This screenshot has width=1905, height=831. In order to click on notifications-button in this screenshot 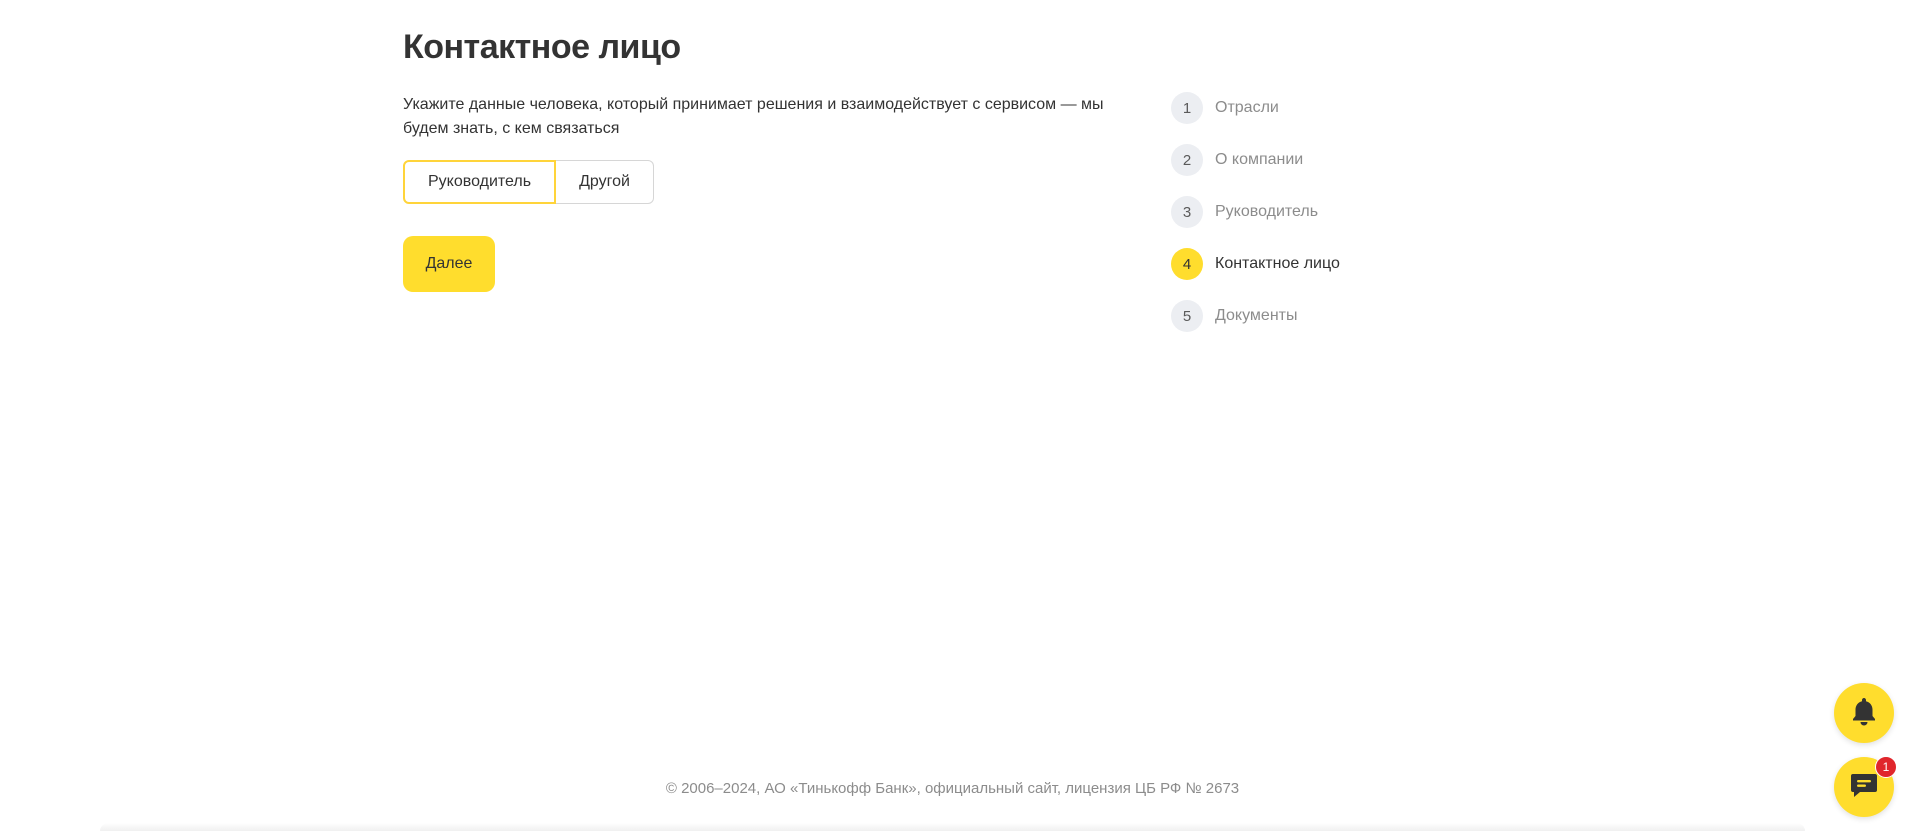, I will do `click(1864, 713)`.